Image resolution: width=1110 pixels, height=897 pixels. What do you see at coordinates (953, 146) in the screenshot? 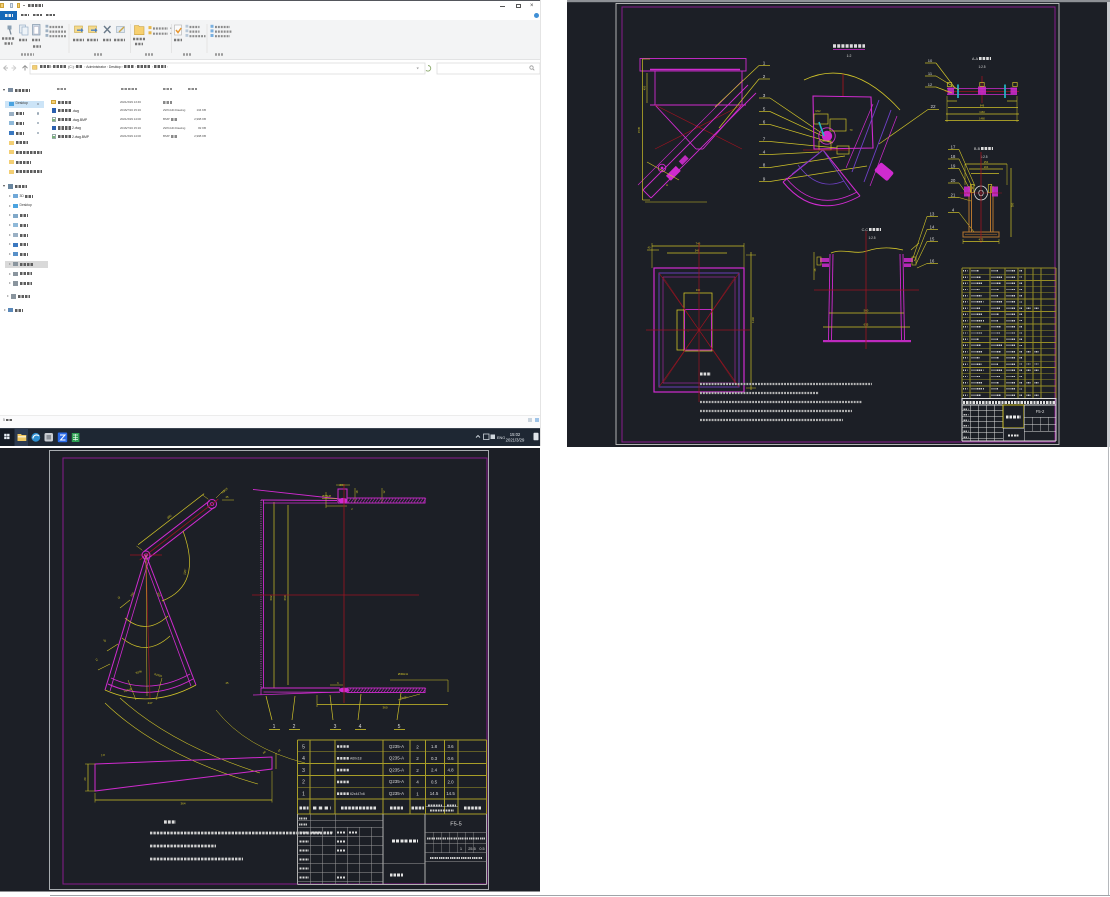
I see `svg-text: 17` at bounding box center [953, 146].